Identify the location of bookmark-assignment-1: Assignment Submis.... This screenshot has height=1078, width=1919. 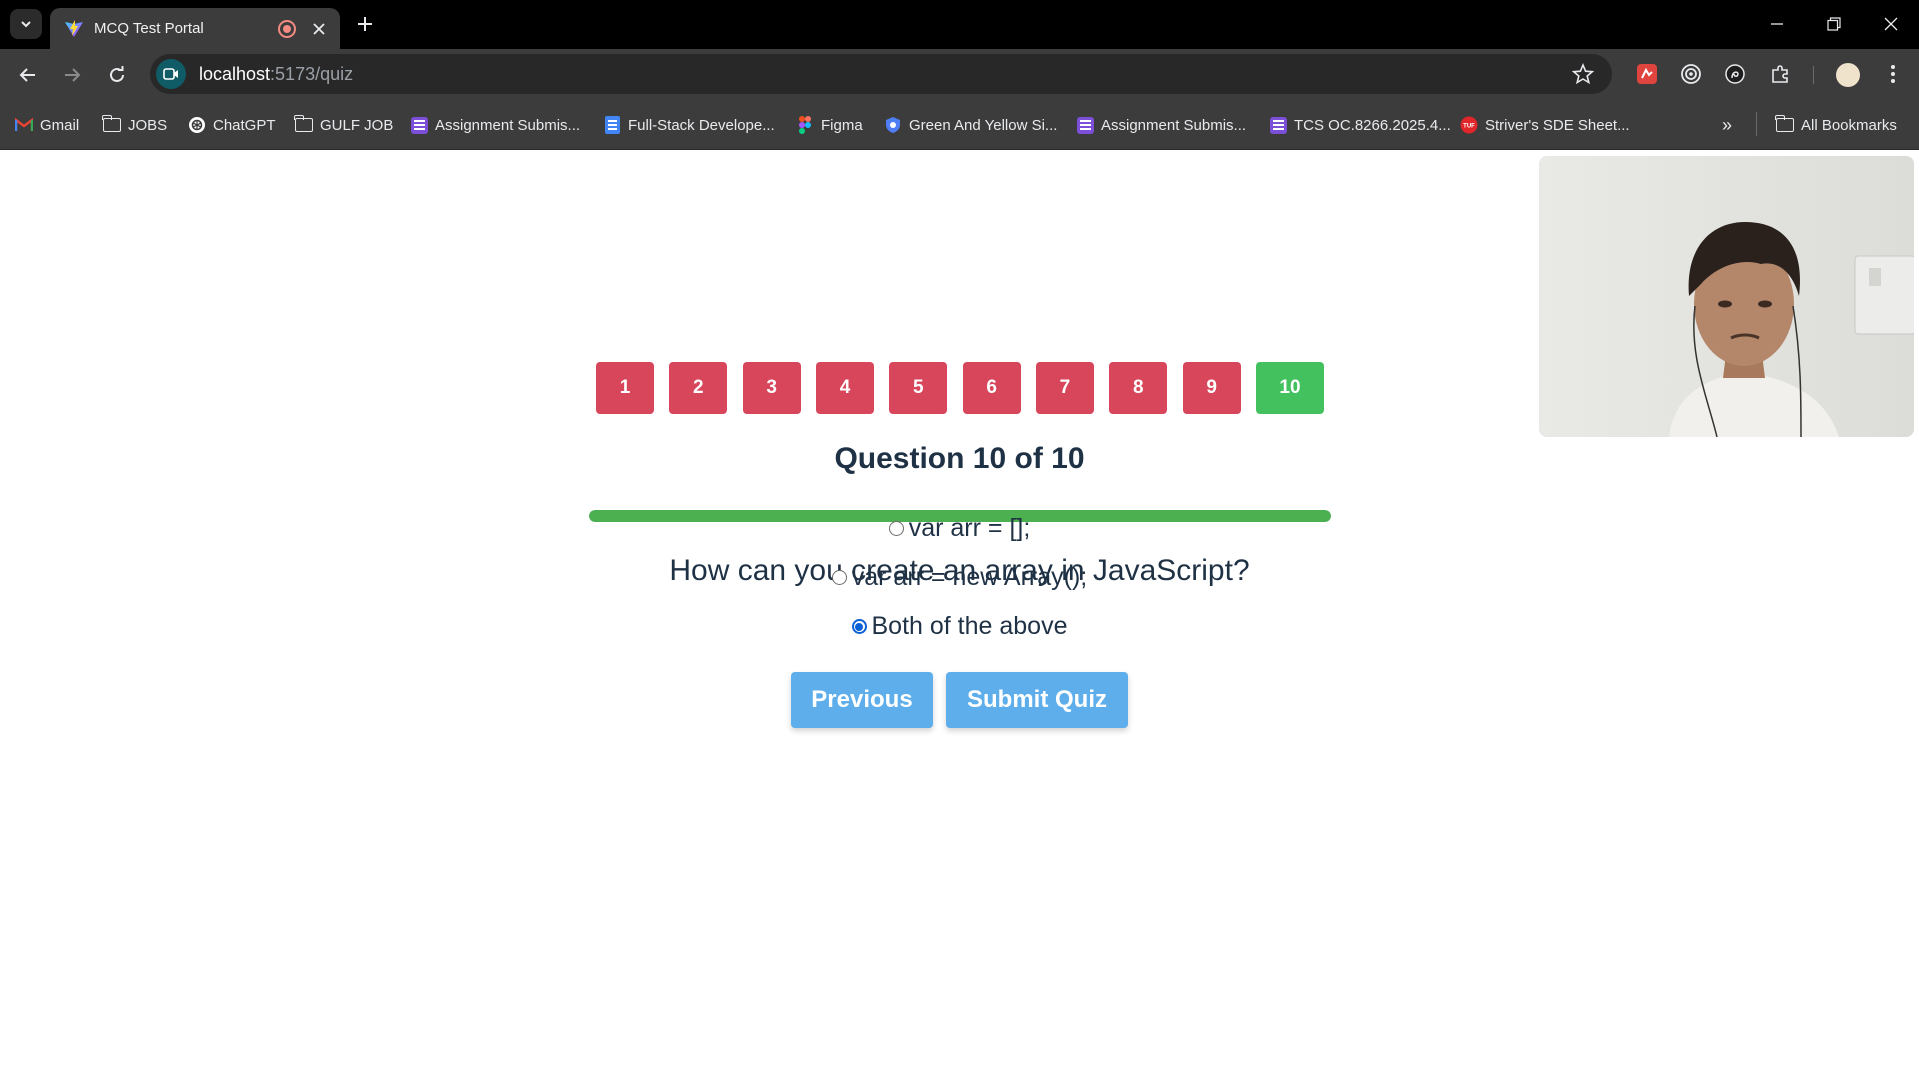
(495, 125).